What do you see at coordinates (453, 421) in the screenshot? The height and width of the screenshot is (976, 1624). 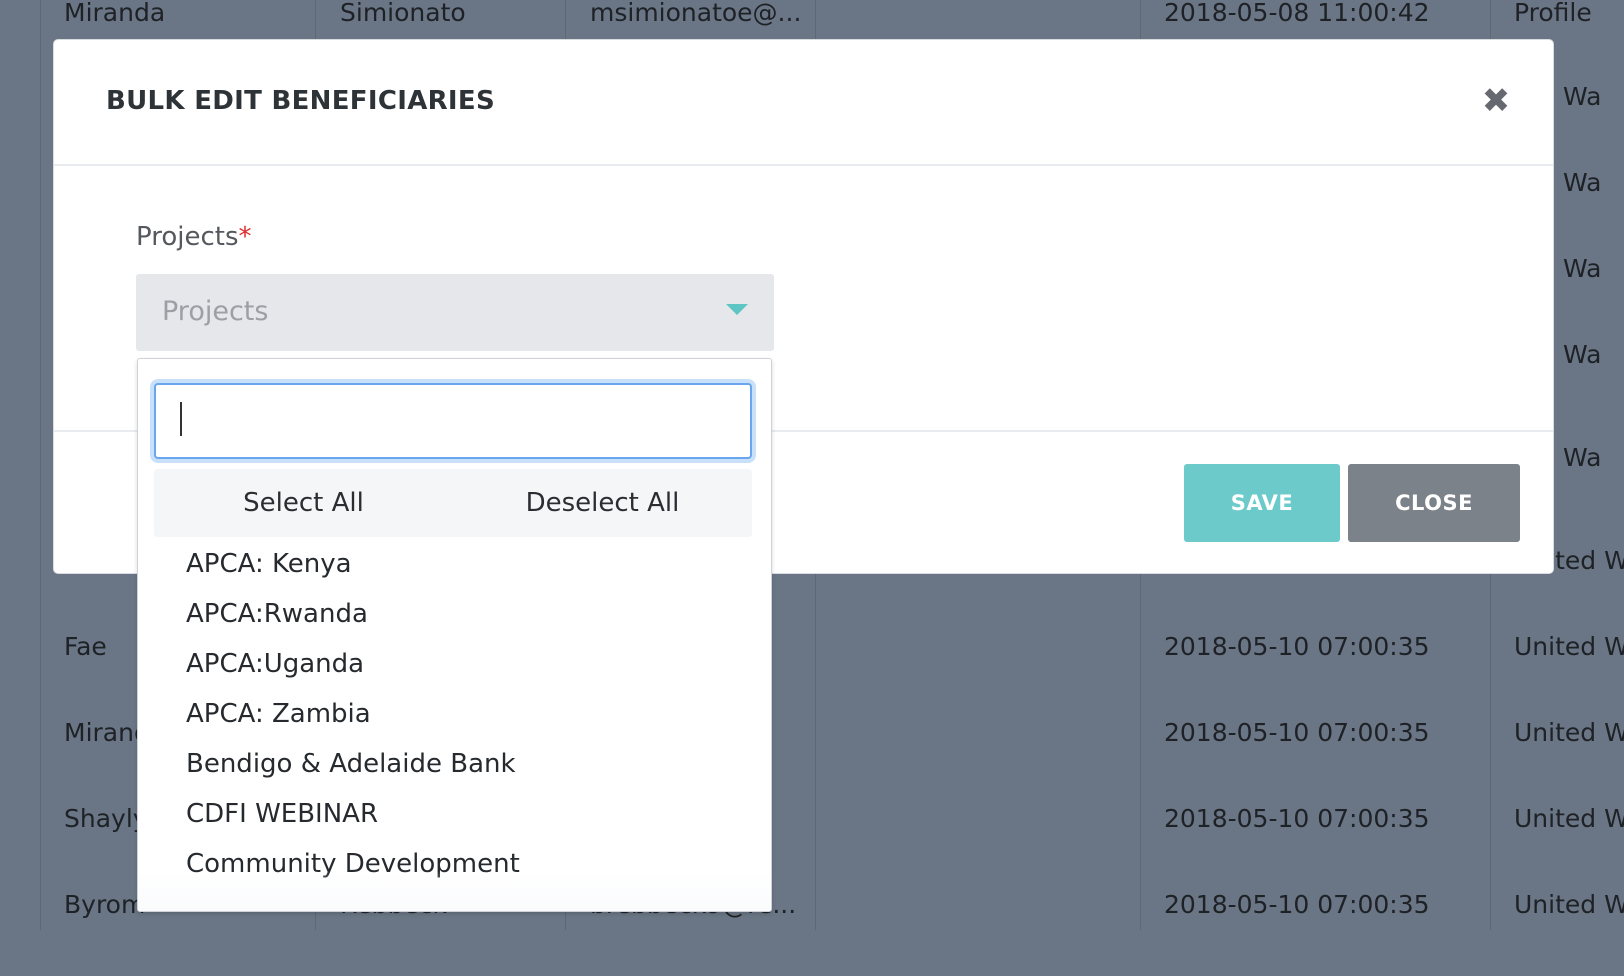 I see `projects-search-input` at bounding box center [453, 421].